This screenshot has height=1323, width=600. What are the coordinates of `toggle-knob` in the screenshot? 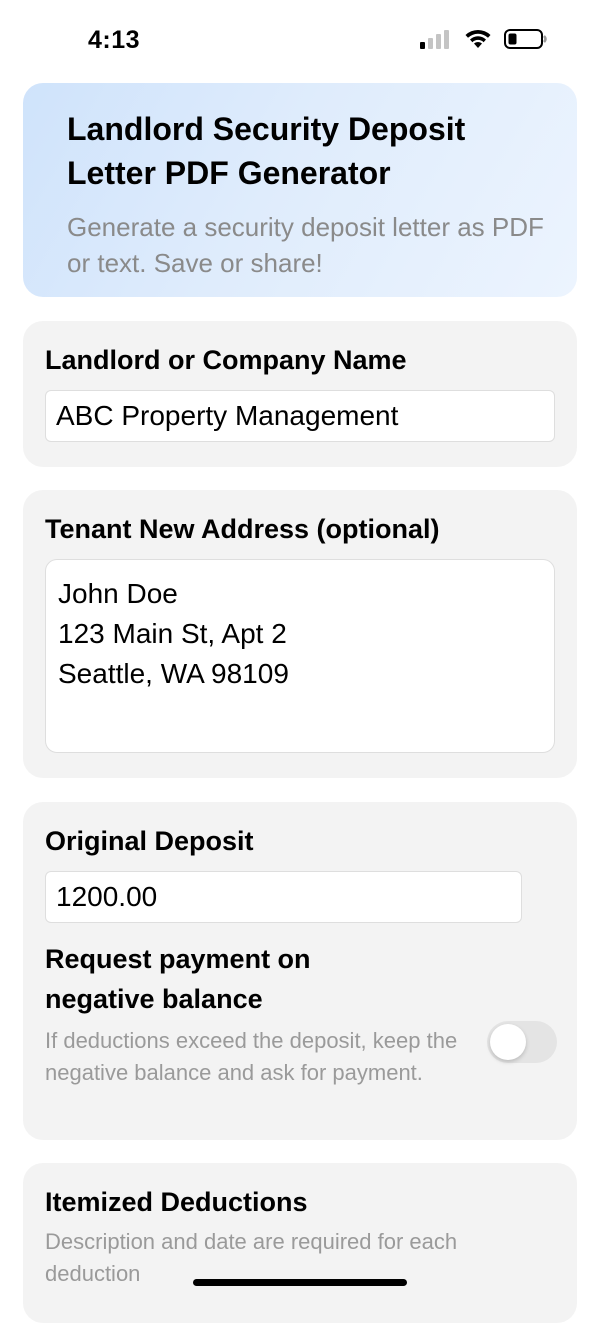 It's located at (508, 1042).